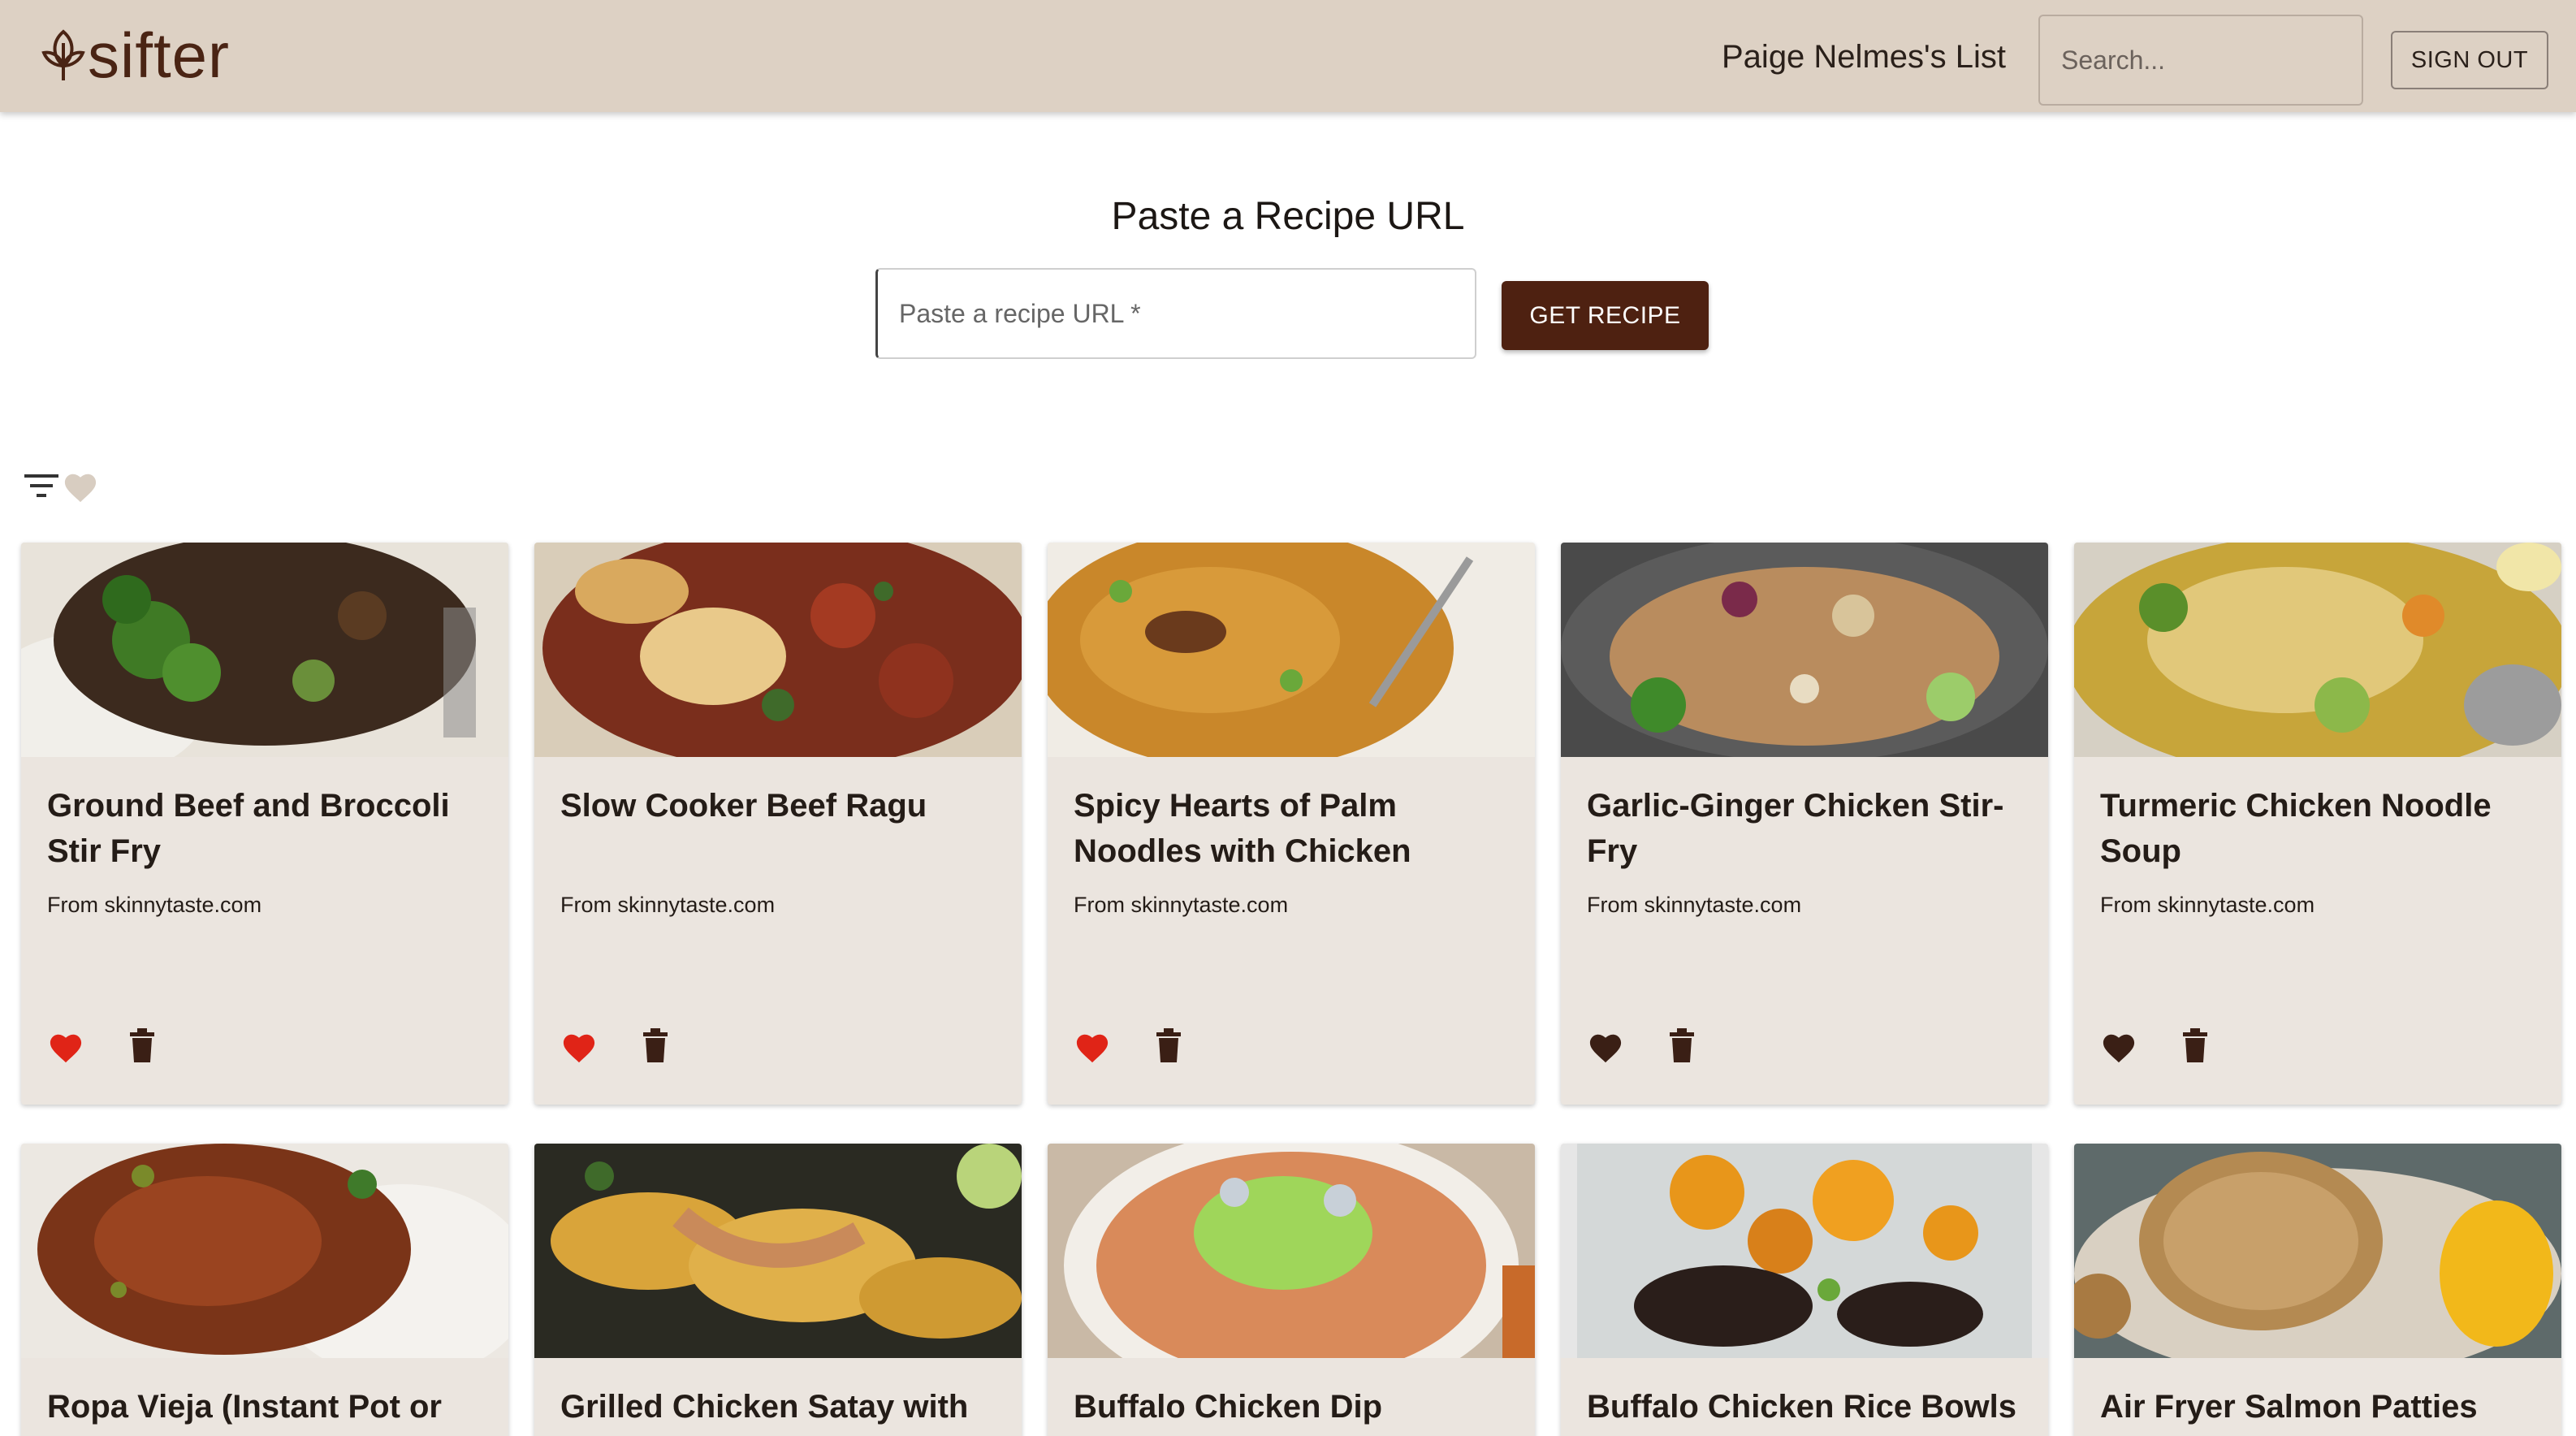 The height and width of the screenshot is (1436, 2576). Describe the element at coordinates (780, 805) in the screenshot. I see `recipe-title: Slow Cooker Beef Ragu` at that location.